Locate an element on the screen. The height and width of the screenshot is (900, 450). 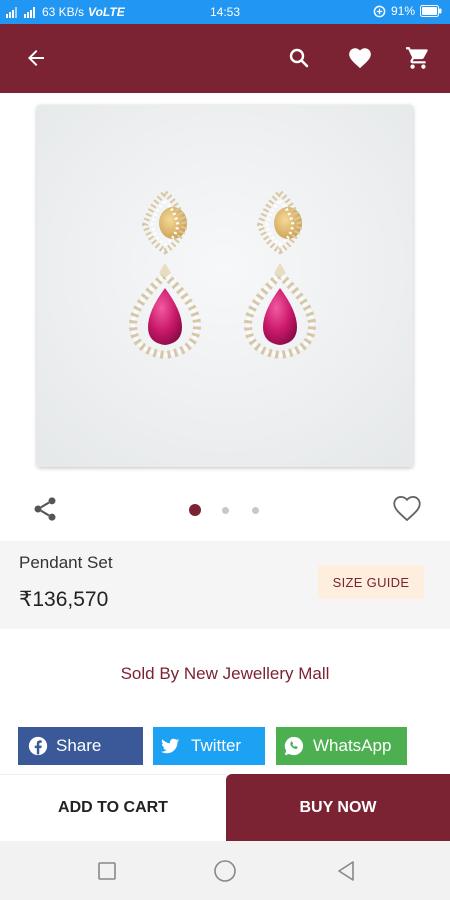
product-name: Pendant Set is located at coordinates (66, 562).